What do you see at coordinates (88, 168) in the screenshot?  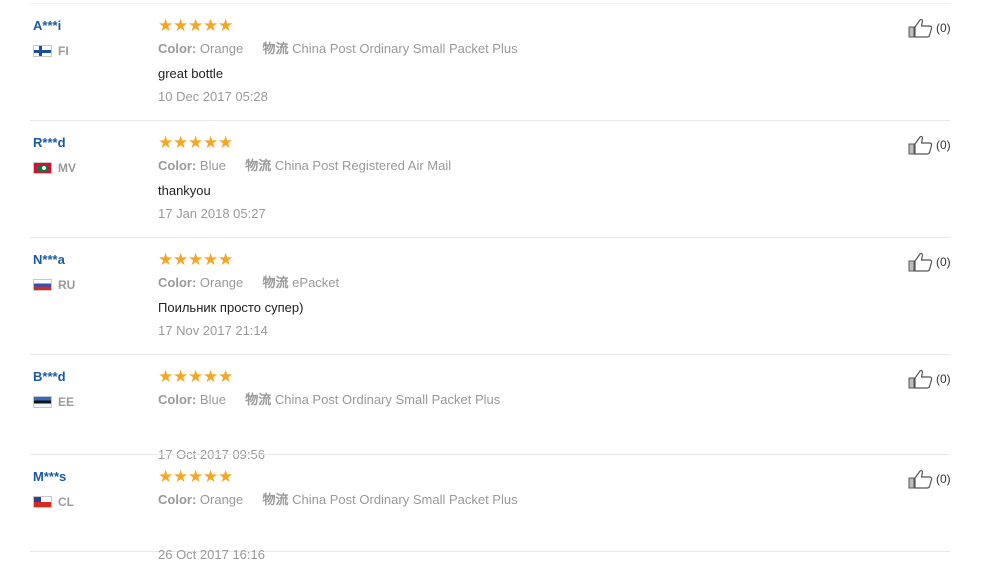 I see `reviewer-country: MV` at bounding box center [88, 168].